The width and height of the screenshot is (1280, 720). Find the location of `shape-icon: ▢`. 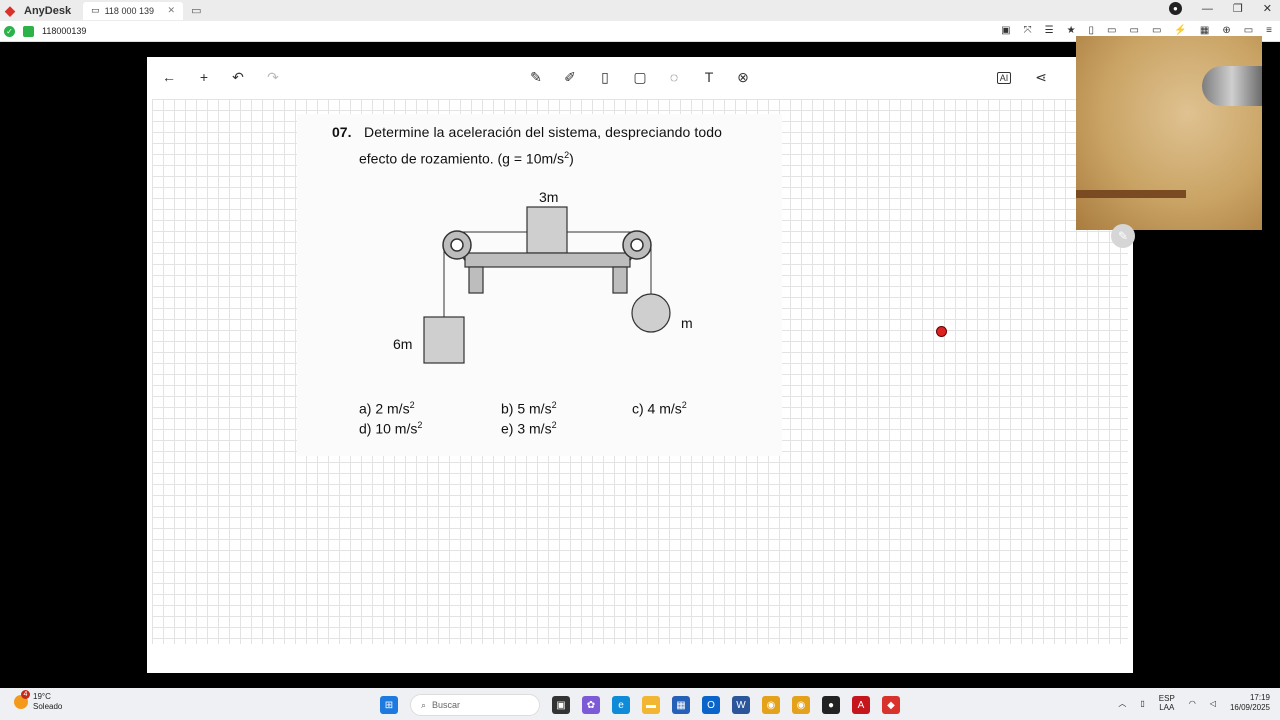

shape-icon: ▢ is located at coordinates (640, 77).